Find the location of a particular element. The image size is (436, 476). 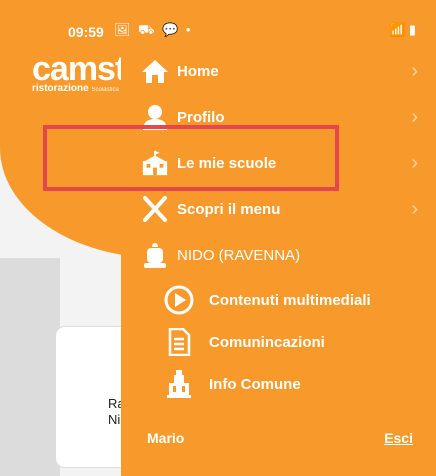

play-icon is located at coordinates (179, 300).